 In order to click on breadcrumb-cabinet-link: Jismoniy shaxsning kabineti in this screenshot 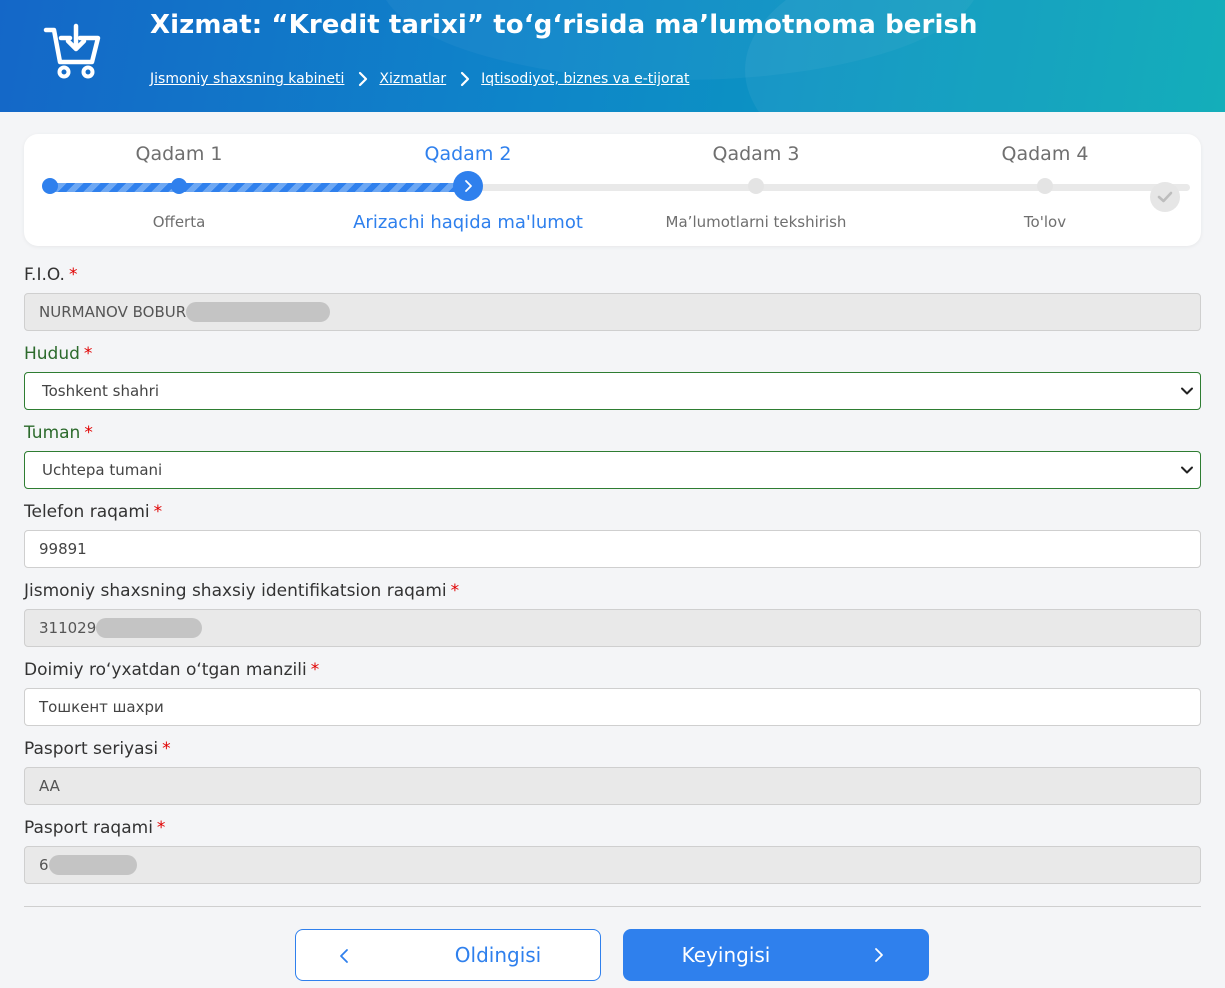, I will do `click(247, 79)`.